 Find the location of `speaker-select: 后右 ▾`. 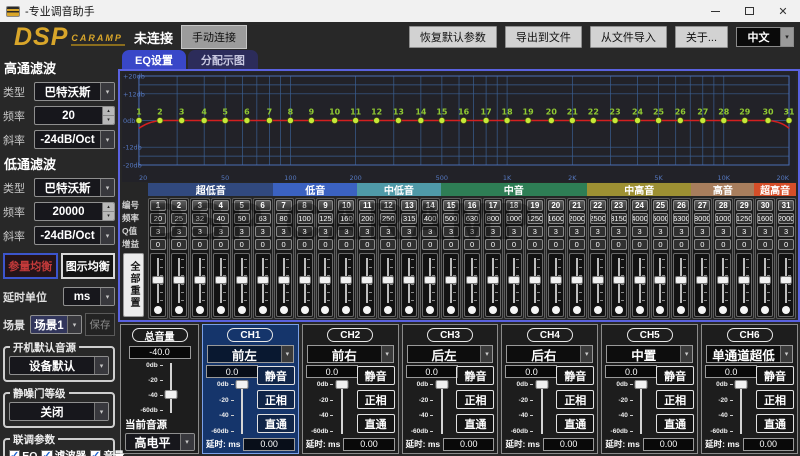

speaker-select: 后右 ▾ is located at coordinates (550, 354).